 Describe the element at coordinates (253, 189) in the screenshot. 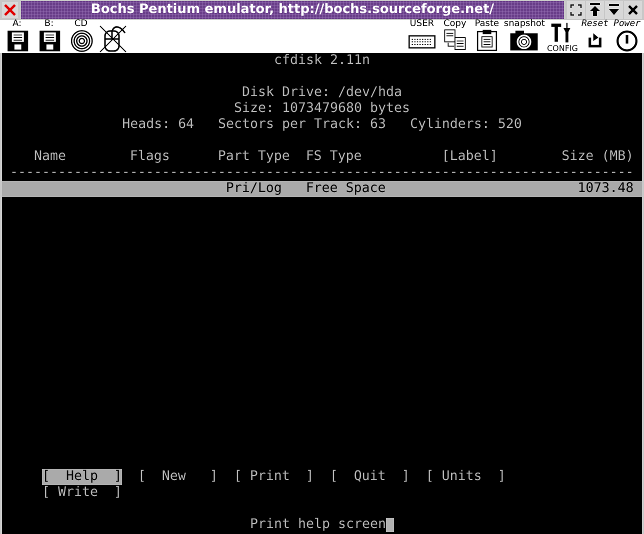

I see `table-cell-text: Pri/Log` at that location.